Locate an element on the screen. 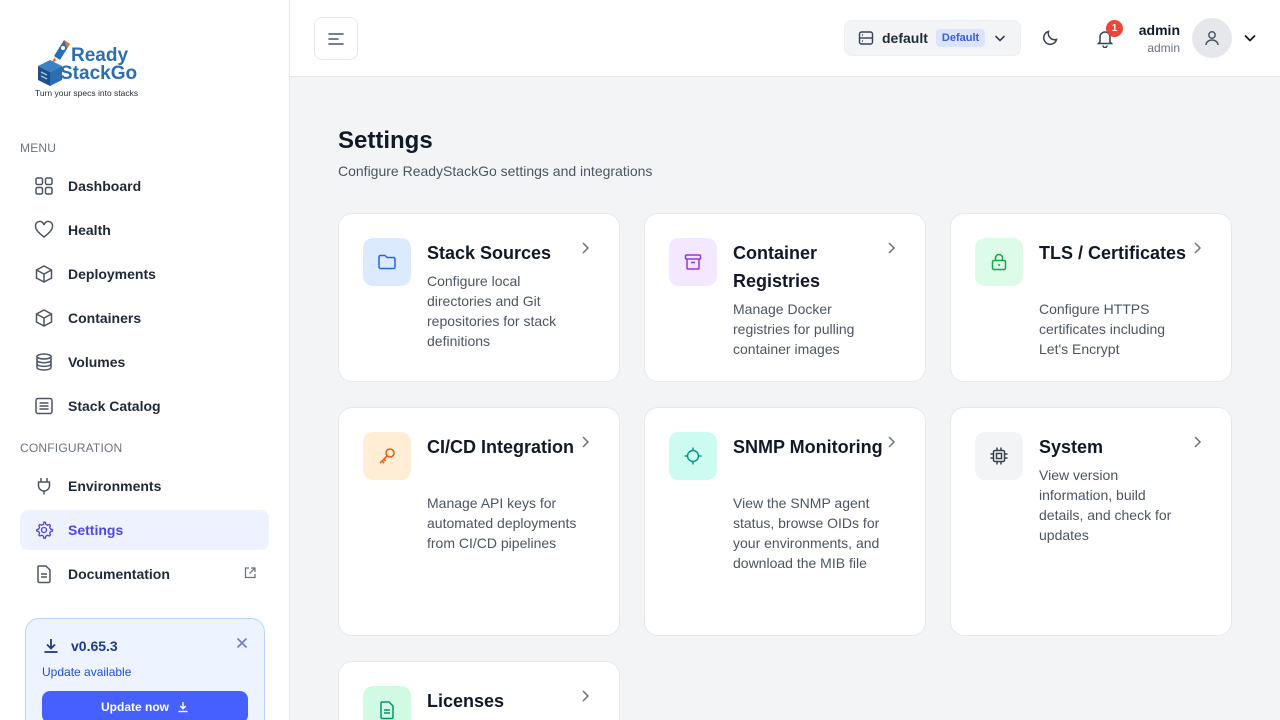  lock-icon is located at coordinates (999, 262).